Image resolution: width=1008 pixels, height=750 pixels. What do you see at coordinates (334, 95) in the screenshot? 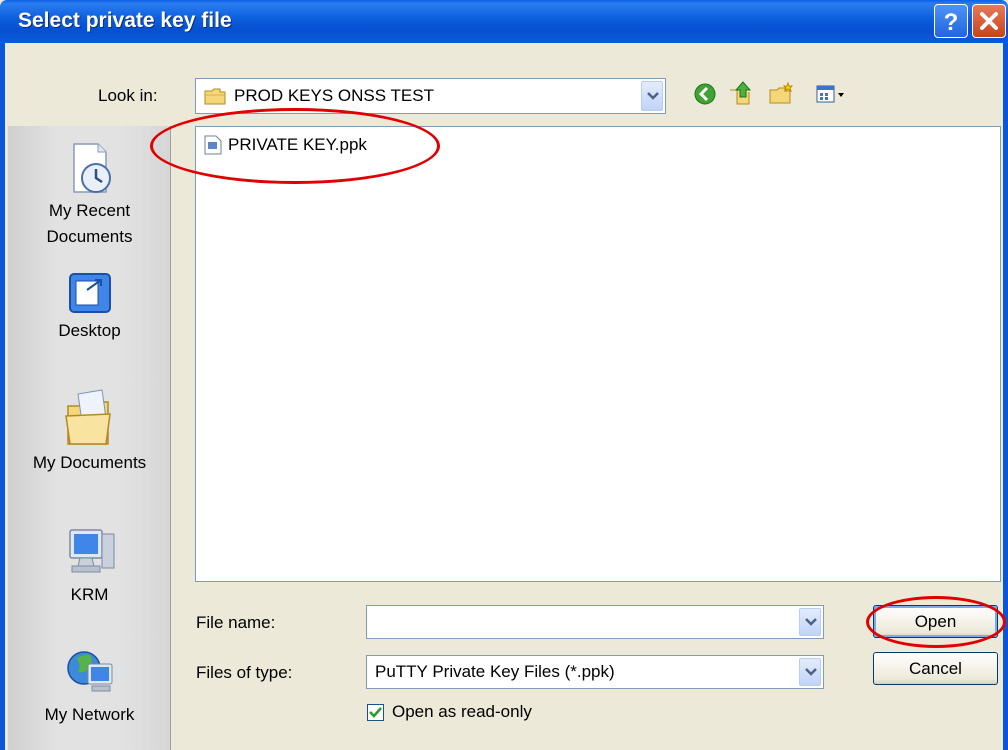
I see `look-in-value: PROD KEYS ONSS TEST` at bounding box center [334, 95].